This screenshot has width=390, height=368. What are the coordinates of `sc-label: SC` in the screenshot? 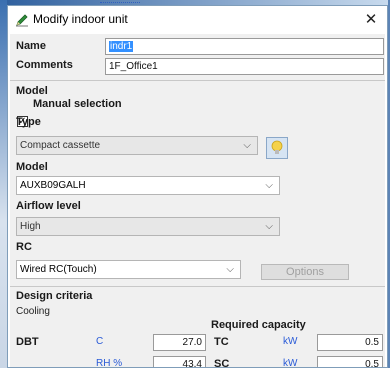 It's located at (222, 363).